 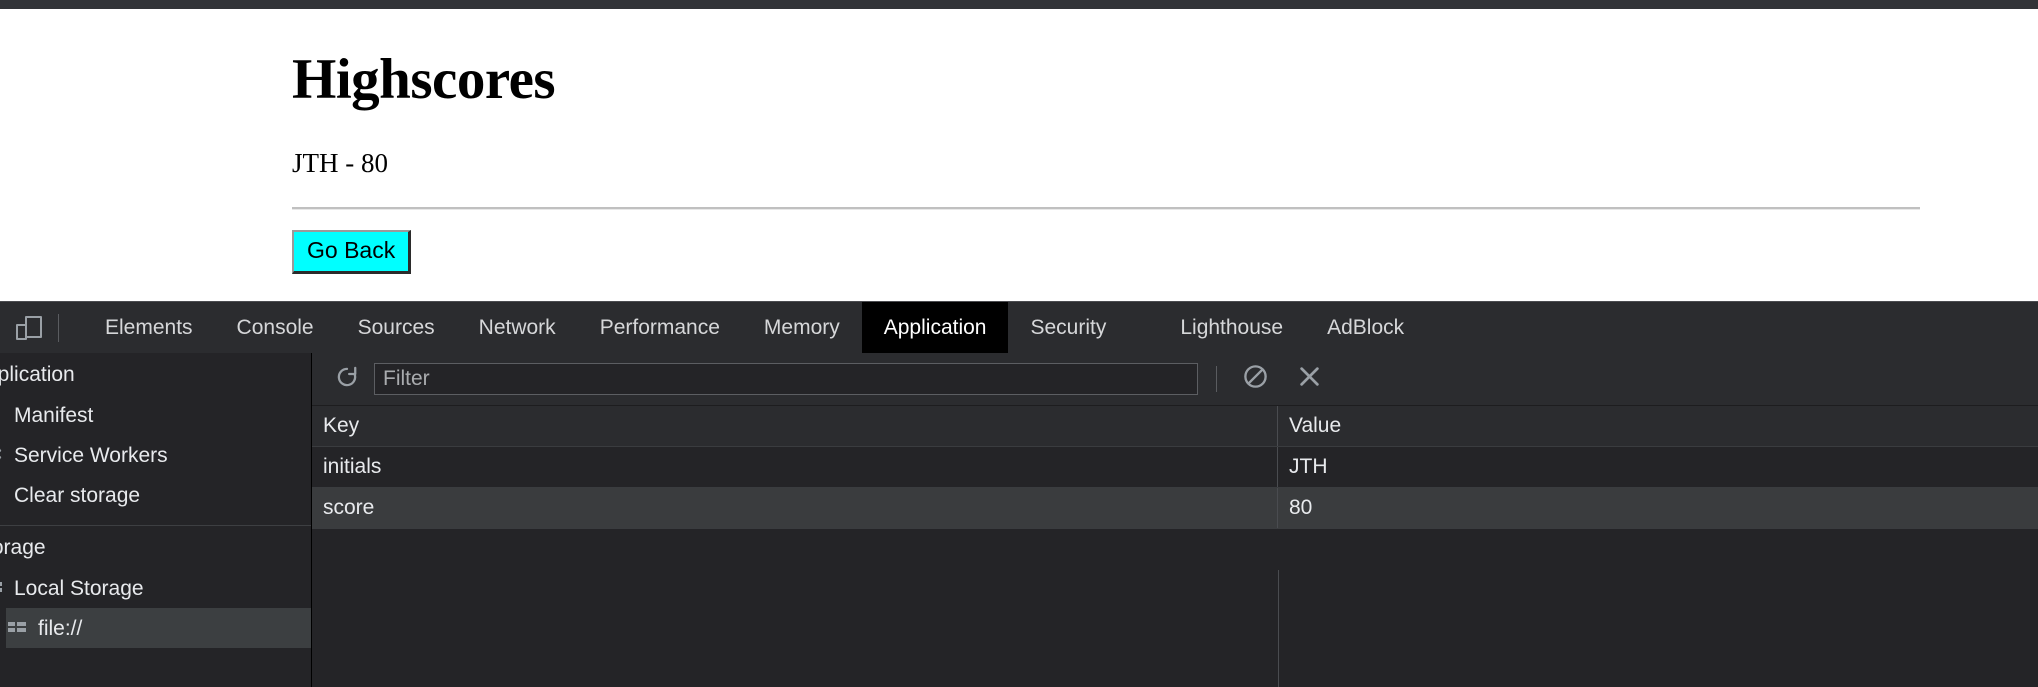 What do you see at coordinates (91, 455) in the screenshot?
I see `sidebar-item-label: Service Workers` at bounding box center [91, 455].